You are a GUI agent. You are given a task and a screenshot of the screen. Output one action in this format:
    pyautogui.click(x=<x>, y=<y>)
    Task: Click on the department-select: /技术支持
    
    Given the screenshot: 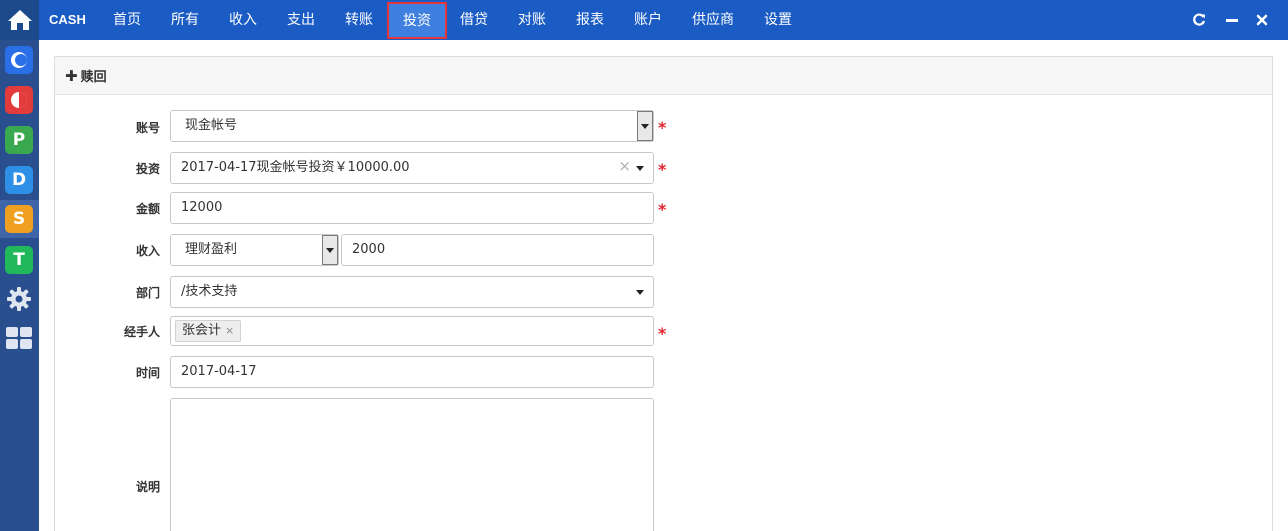 What is the action you would take?
    pyautogui.click(x=412, y=292)
    